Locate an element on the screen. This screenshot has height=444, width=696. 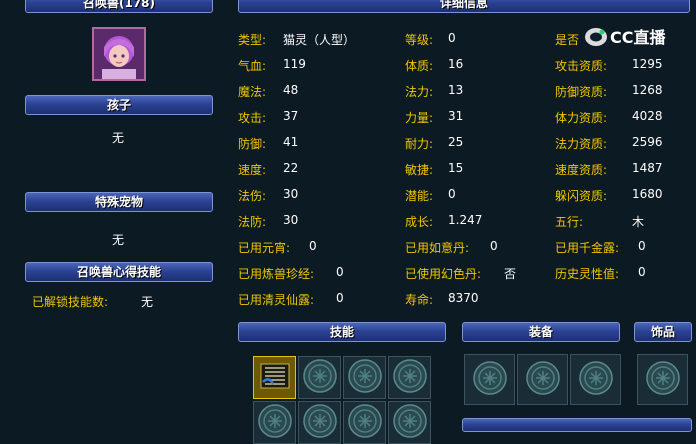
stat-value: 30 is located at coordinates (291, 220).